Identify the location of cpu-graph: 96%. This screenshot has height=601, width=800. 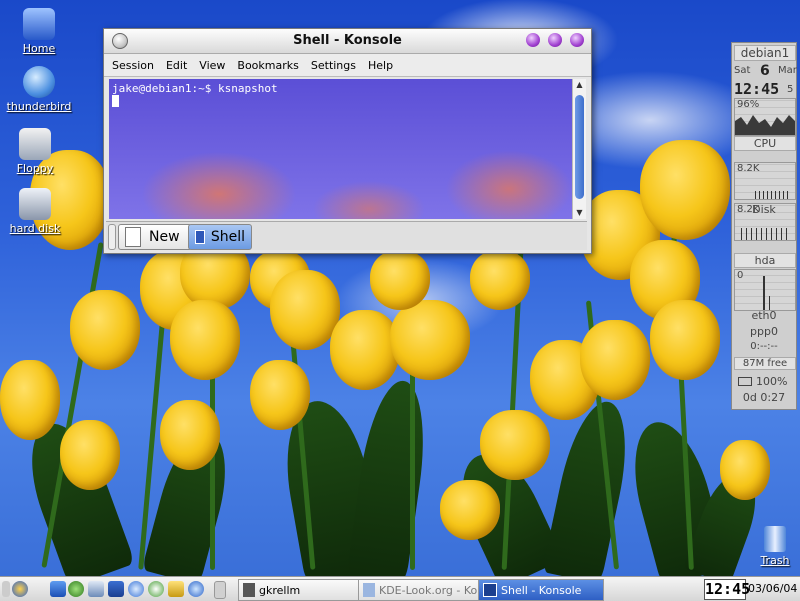
(765, 117).